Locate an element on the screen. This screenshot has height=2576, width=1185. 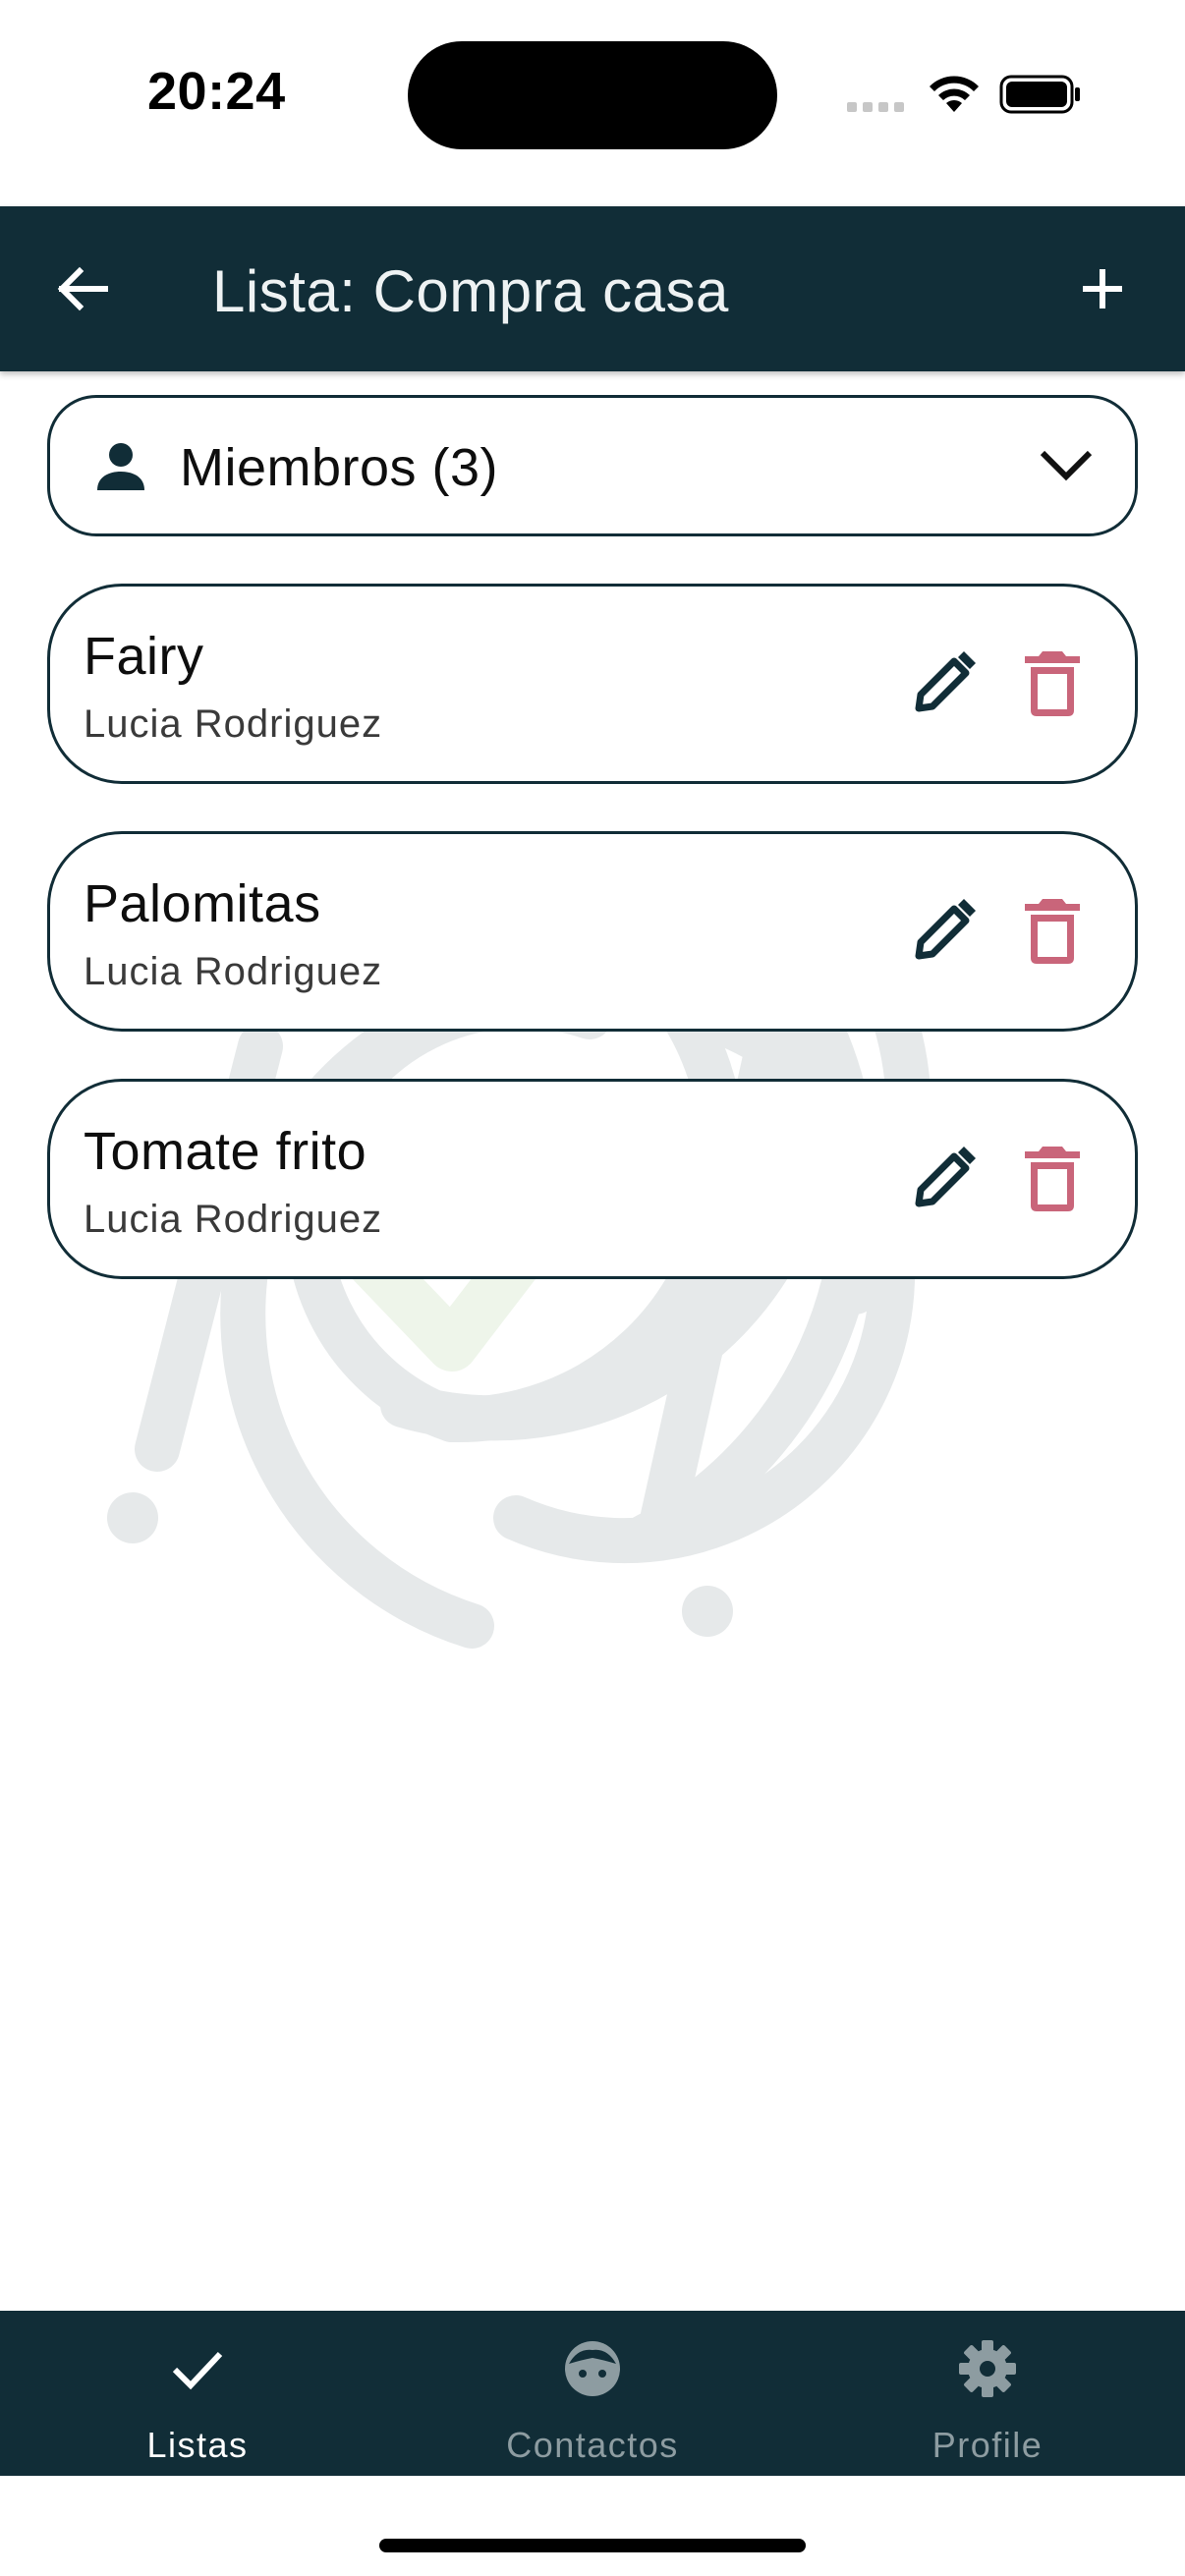
dynamic-island is located at coordinates (592, 95).